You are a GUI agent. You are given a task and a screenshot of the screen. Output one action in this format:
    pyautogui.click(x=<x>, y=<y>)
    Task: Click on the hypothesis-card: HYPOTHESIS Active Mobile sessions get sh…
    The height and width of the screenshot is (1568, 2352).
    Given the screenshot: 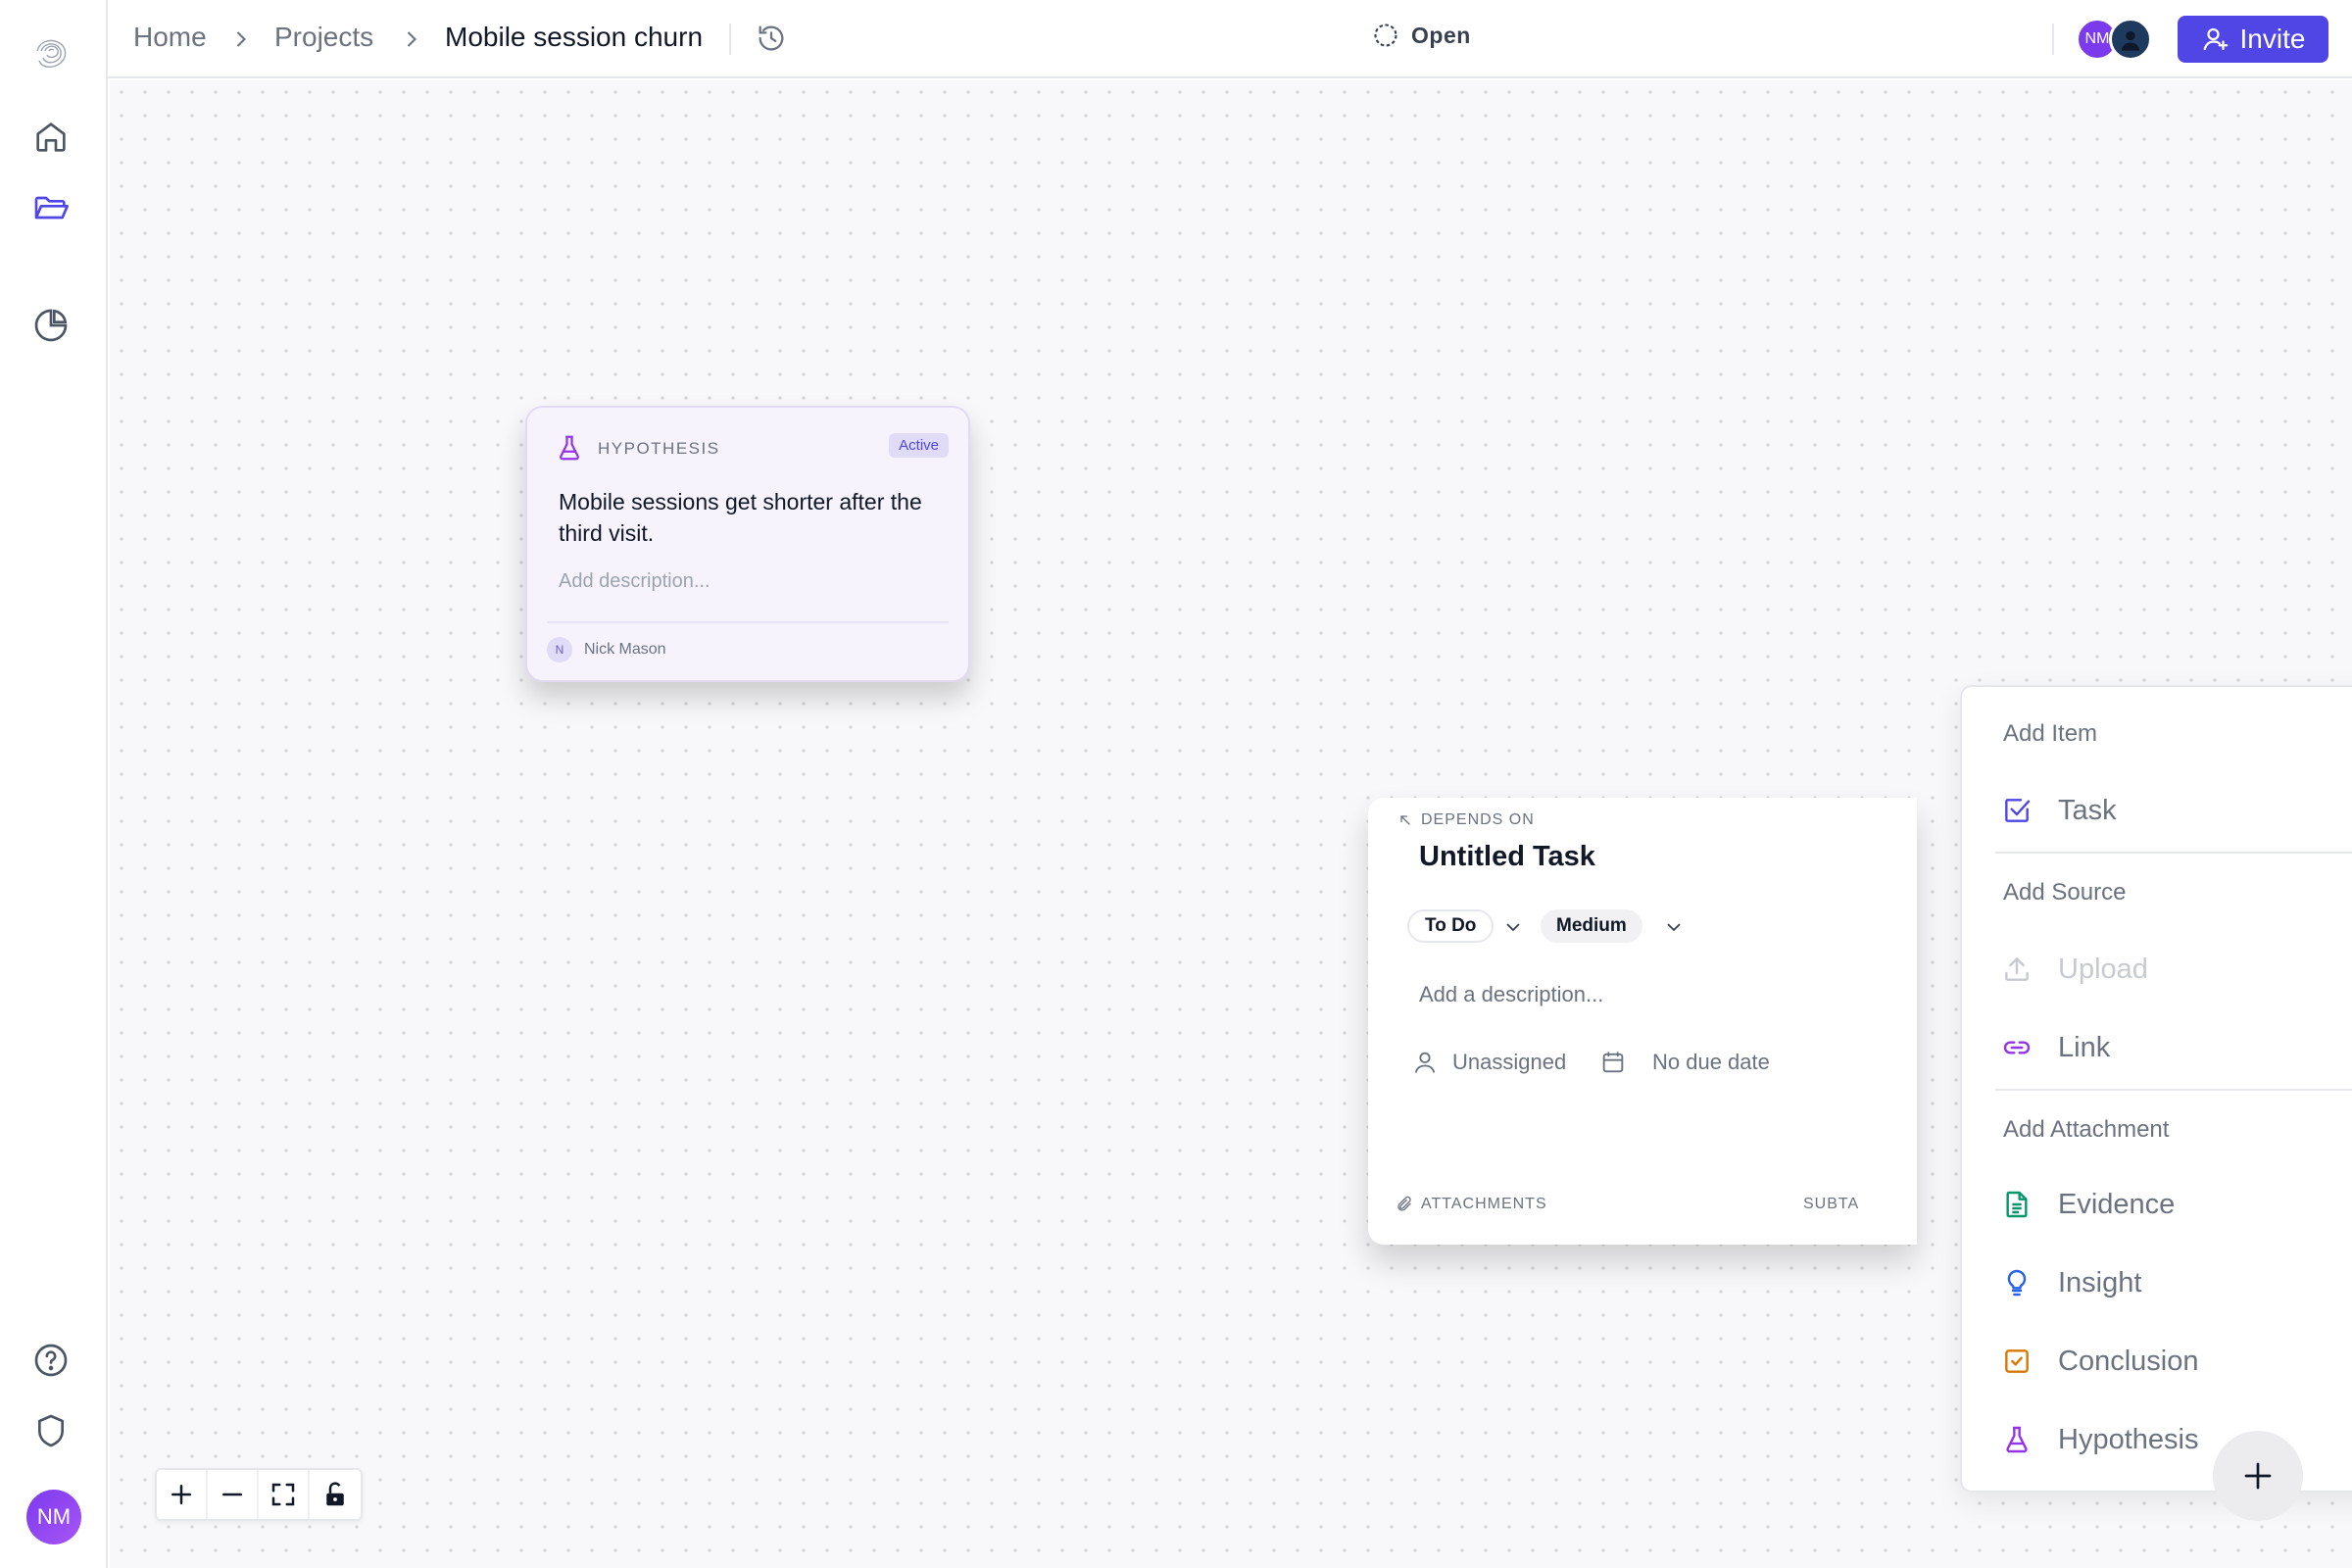 What is the action you would take?
    pyautogui.click(x=747, y=544)
    